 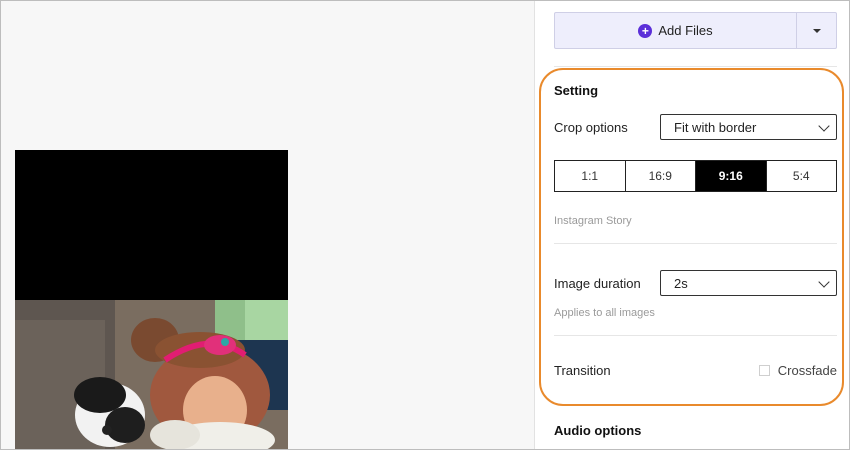 I want to click on letterbox-border, so click(x=151, y=225).